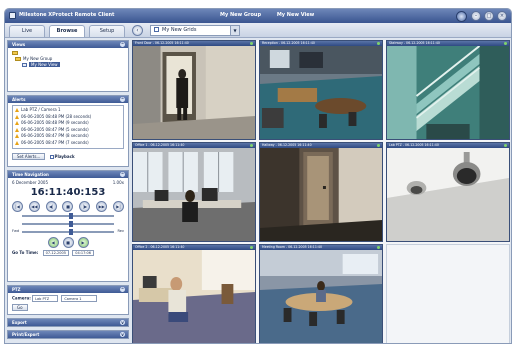 This screenshot has width=516, height=346. What do you see at coordinates (295, 15) in the screenshot?
I see `title-view: My New View` at bounding box center [295, 15].